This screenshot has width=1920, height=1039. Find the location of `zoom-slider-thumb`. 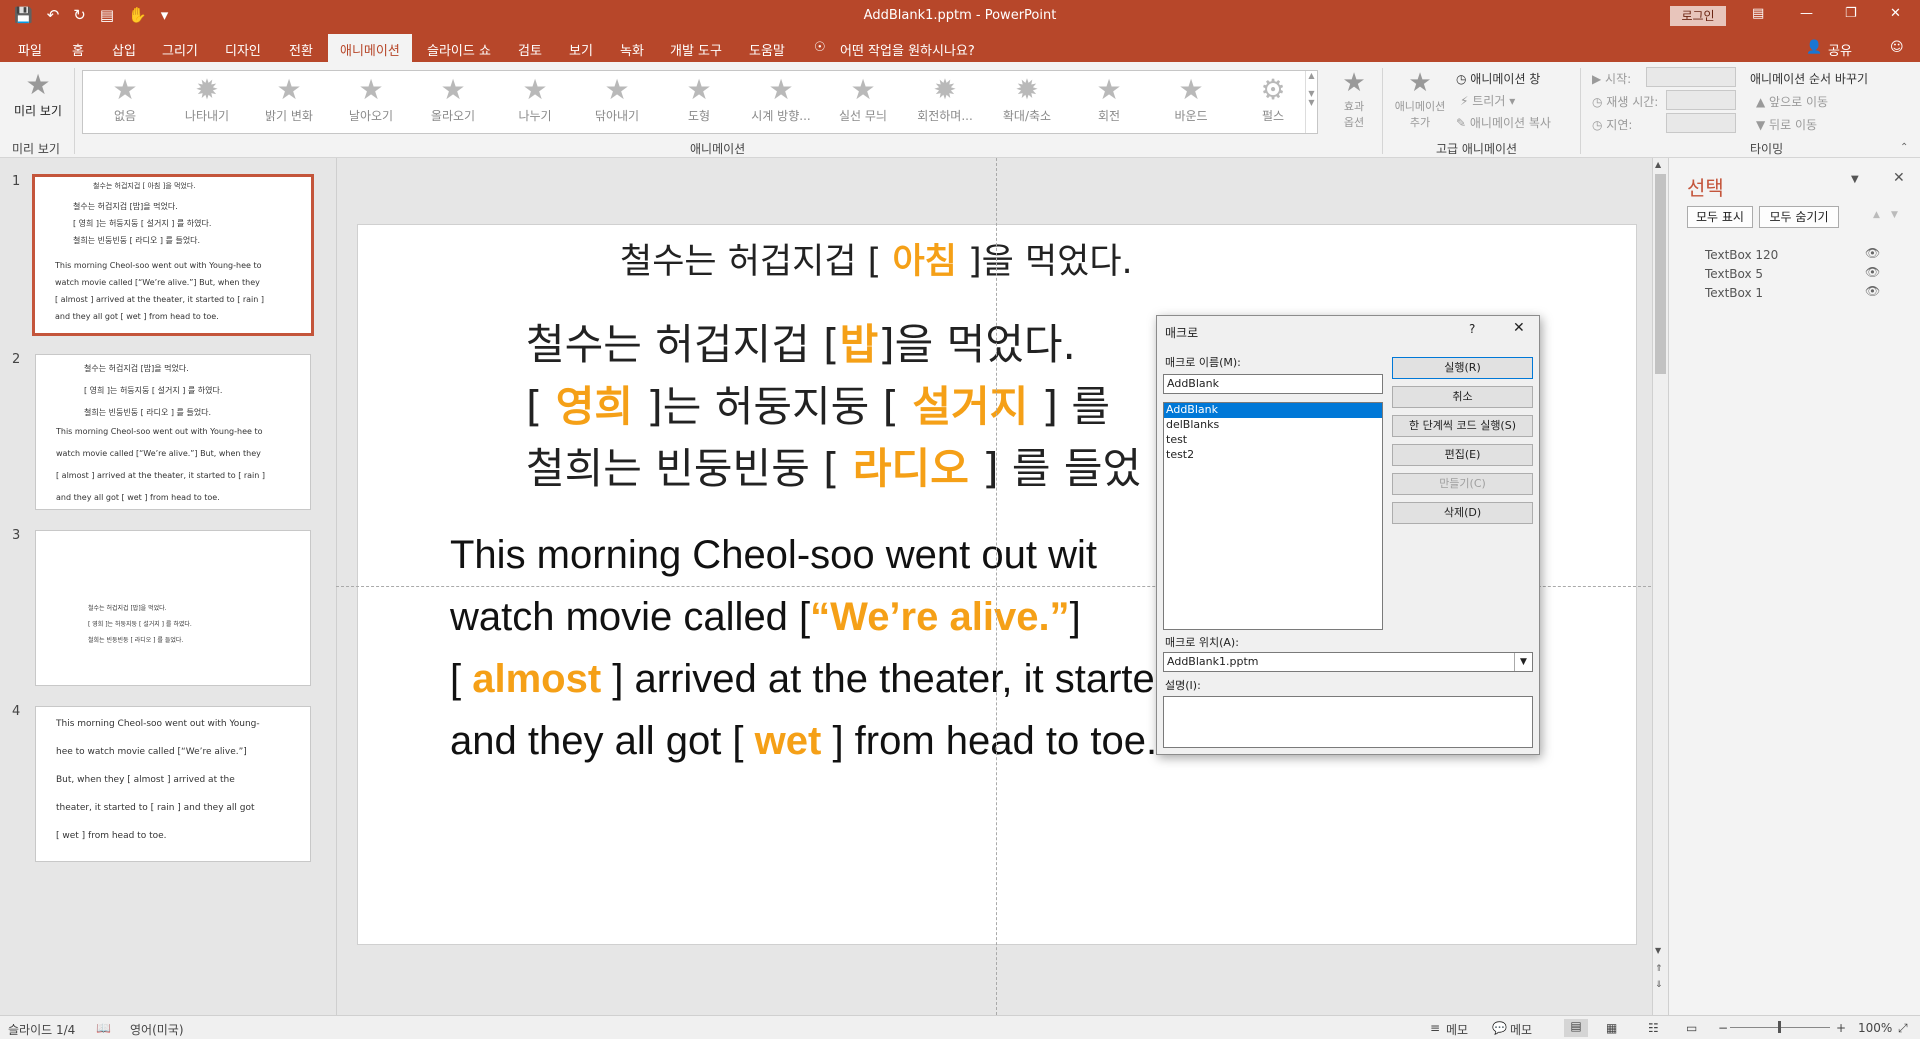

zoom-slider-thumb is located at coordinates (1779, 1027).